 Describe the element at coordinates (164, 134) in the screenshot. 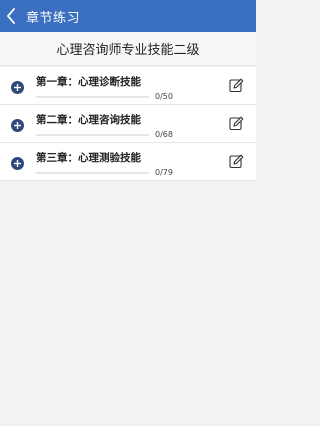

I see `progress-count: 0/68` at that location.